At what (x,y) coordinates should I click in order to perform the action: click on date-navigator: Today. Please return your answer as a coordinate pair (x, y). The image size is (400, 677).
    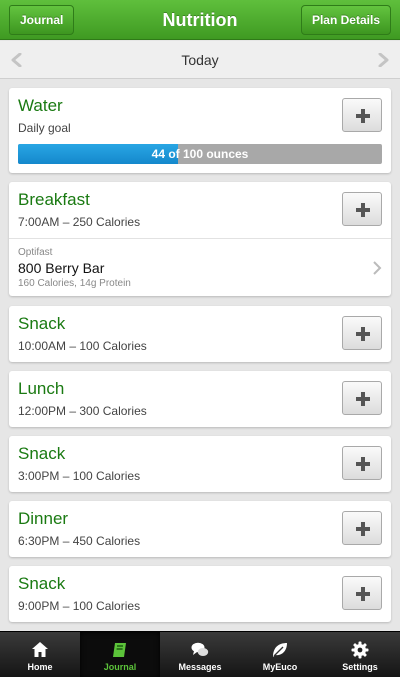
    Looking at the image, I should click on (200, 60).